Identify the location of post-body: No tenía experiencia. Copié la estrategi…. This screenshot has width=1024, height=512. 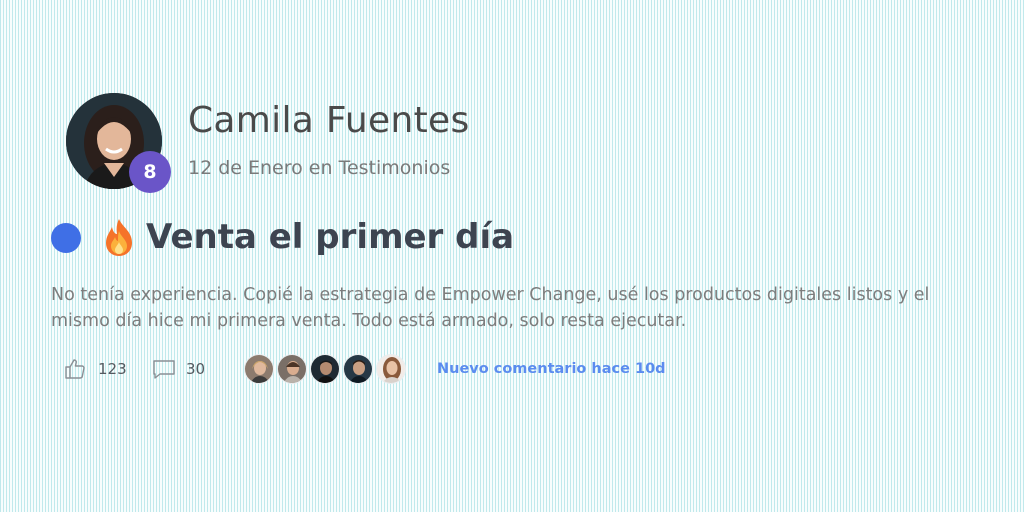
(490, 308).